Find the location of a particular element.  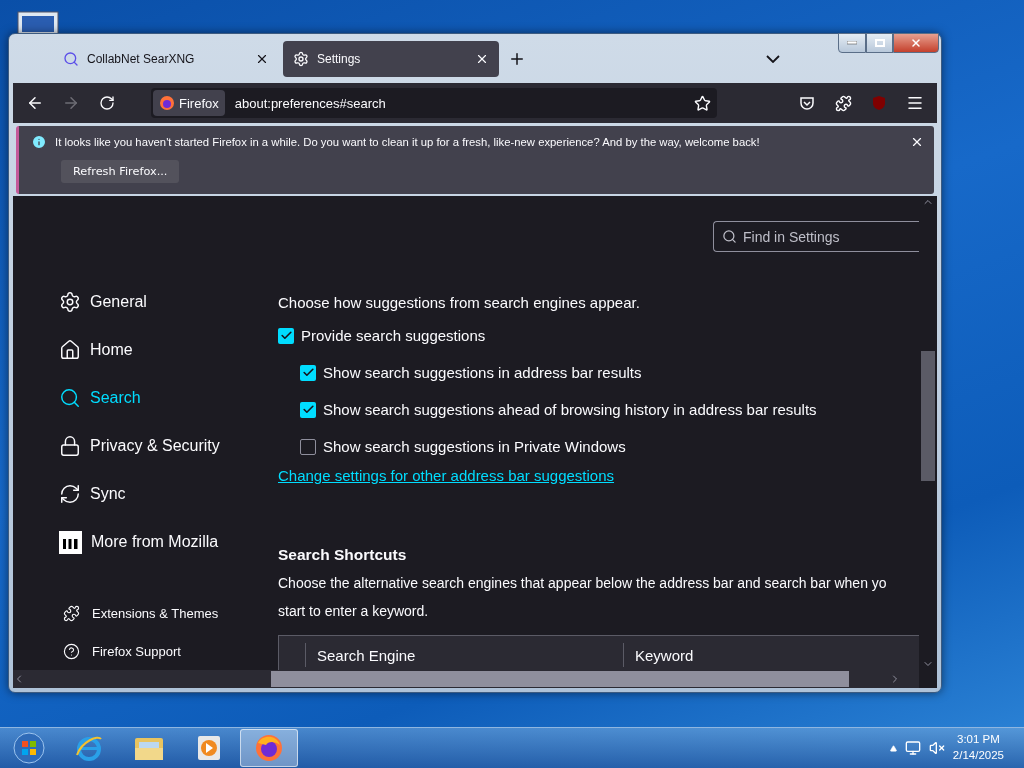

address-bar: Firefox about:preferences#search is located at coordinates (434, 103).